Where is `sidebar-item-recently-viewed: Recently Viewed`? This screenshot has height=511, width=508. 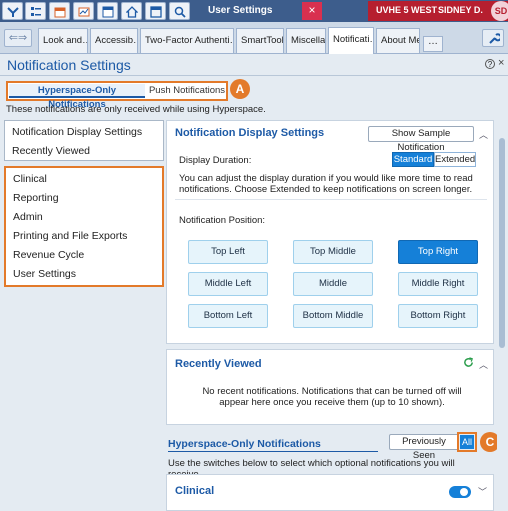 sidebar-item-recently-viewed: Recently Viewed is located at coordinates (51, 151).